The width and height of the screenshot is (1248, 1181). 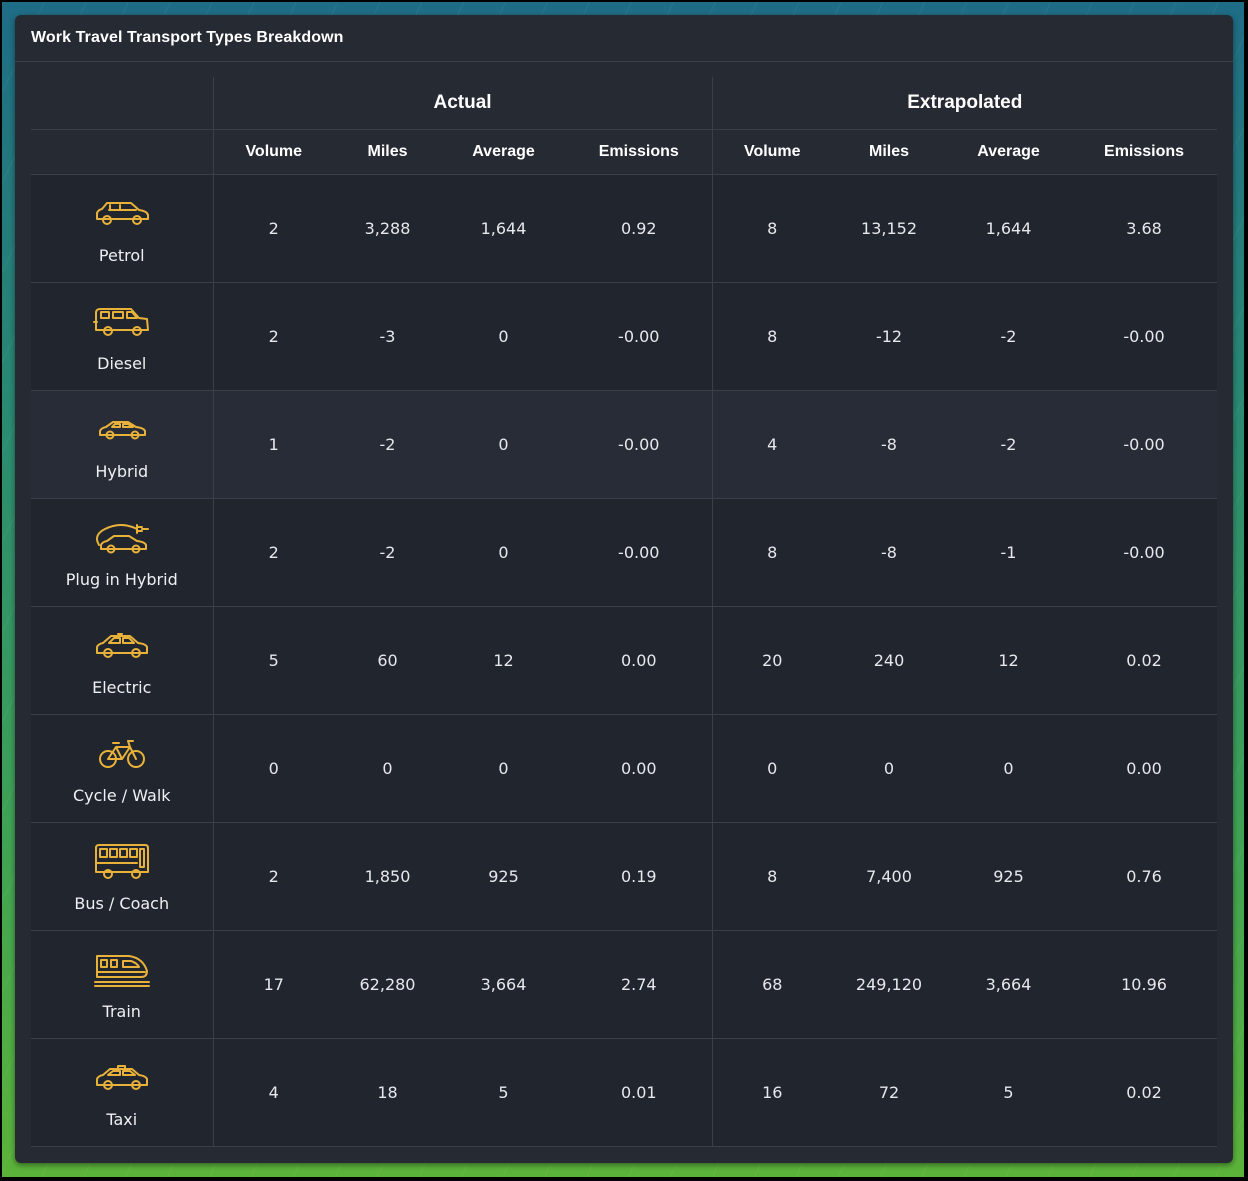 What do you see at coordinates (1009, 660) in the screenshot?
I see `extrapolated-average: 12` at bounding box center [1009, 660].